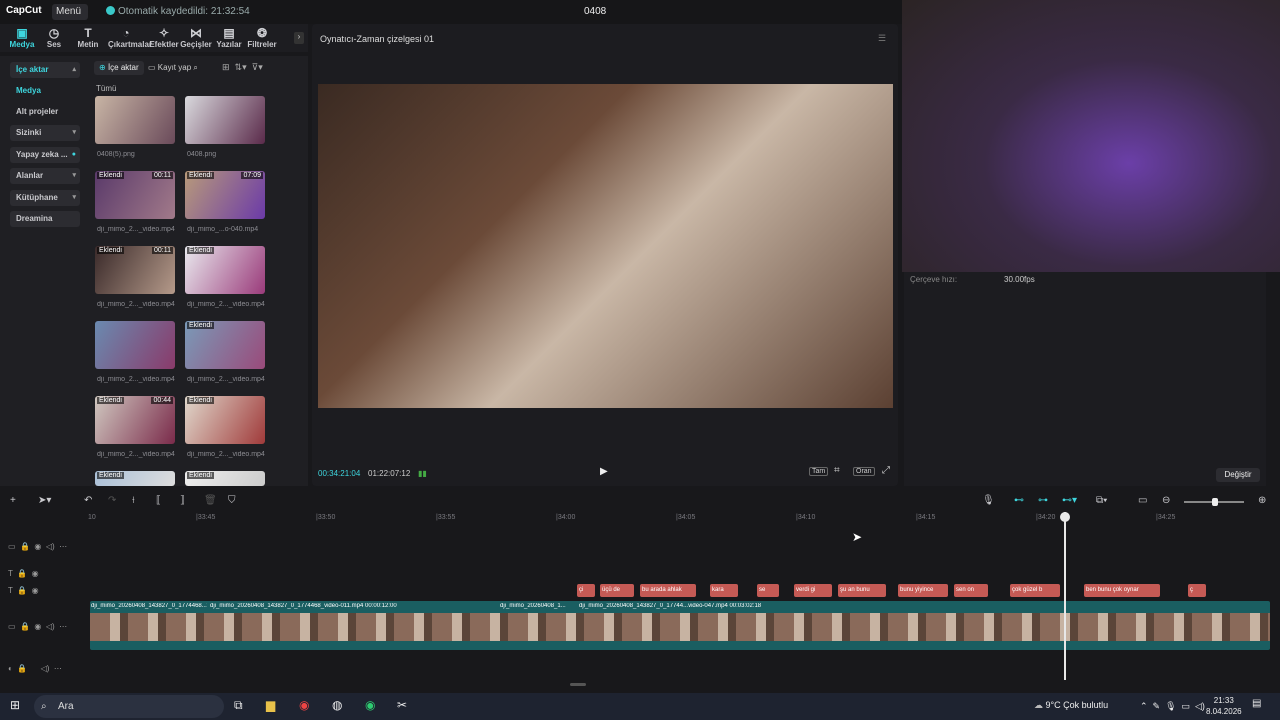 The width and height of the screenshot is (1280, 720). I want to click on menu-button: Menü ▾, so click(70, 18).